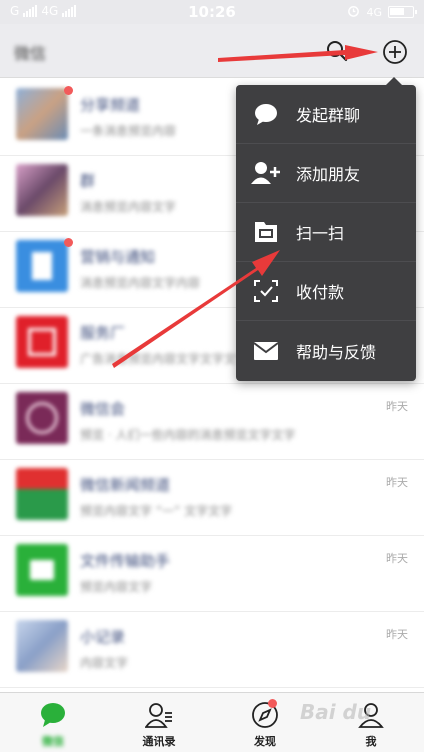 This screenshot has height=752, width=424. Describe the element at coordinates (272, 703) in the screenshot. I see `notification-dot` at that location.